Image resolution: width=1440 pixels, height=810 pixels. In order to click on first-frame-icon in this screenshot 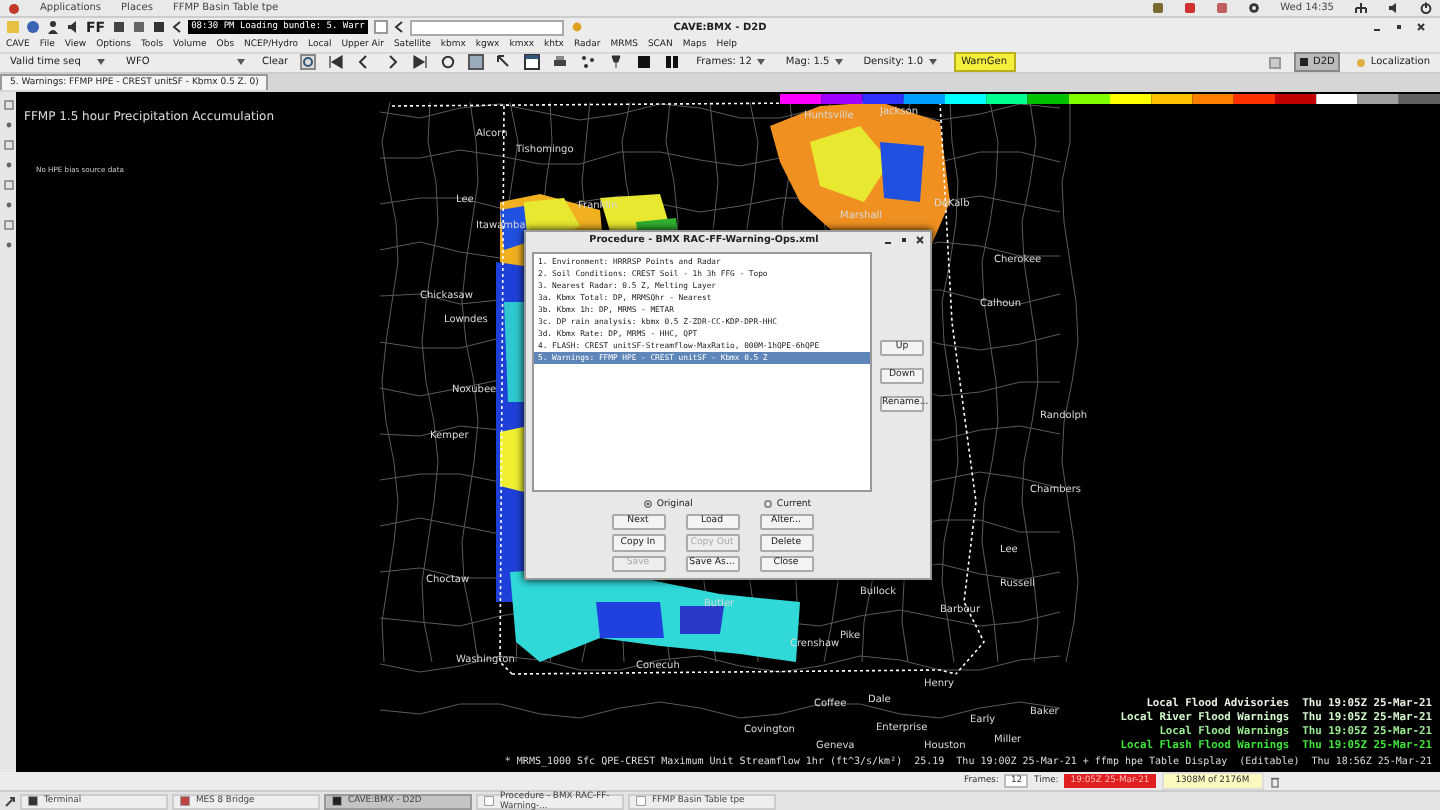, I will do `click(336, 62)`.